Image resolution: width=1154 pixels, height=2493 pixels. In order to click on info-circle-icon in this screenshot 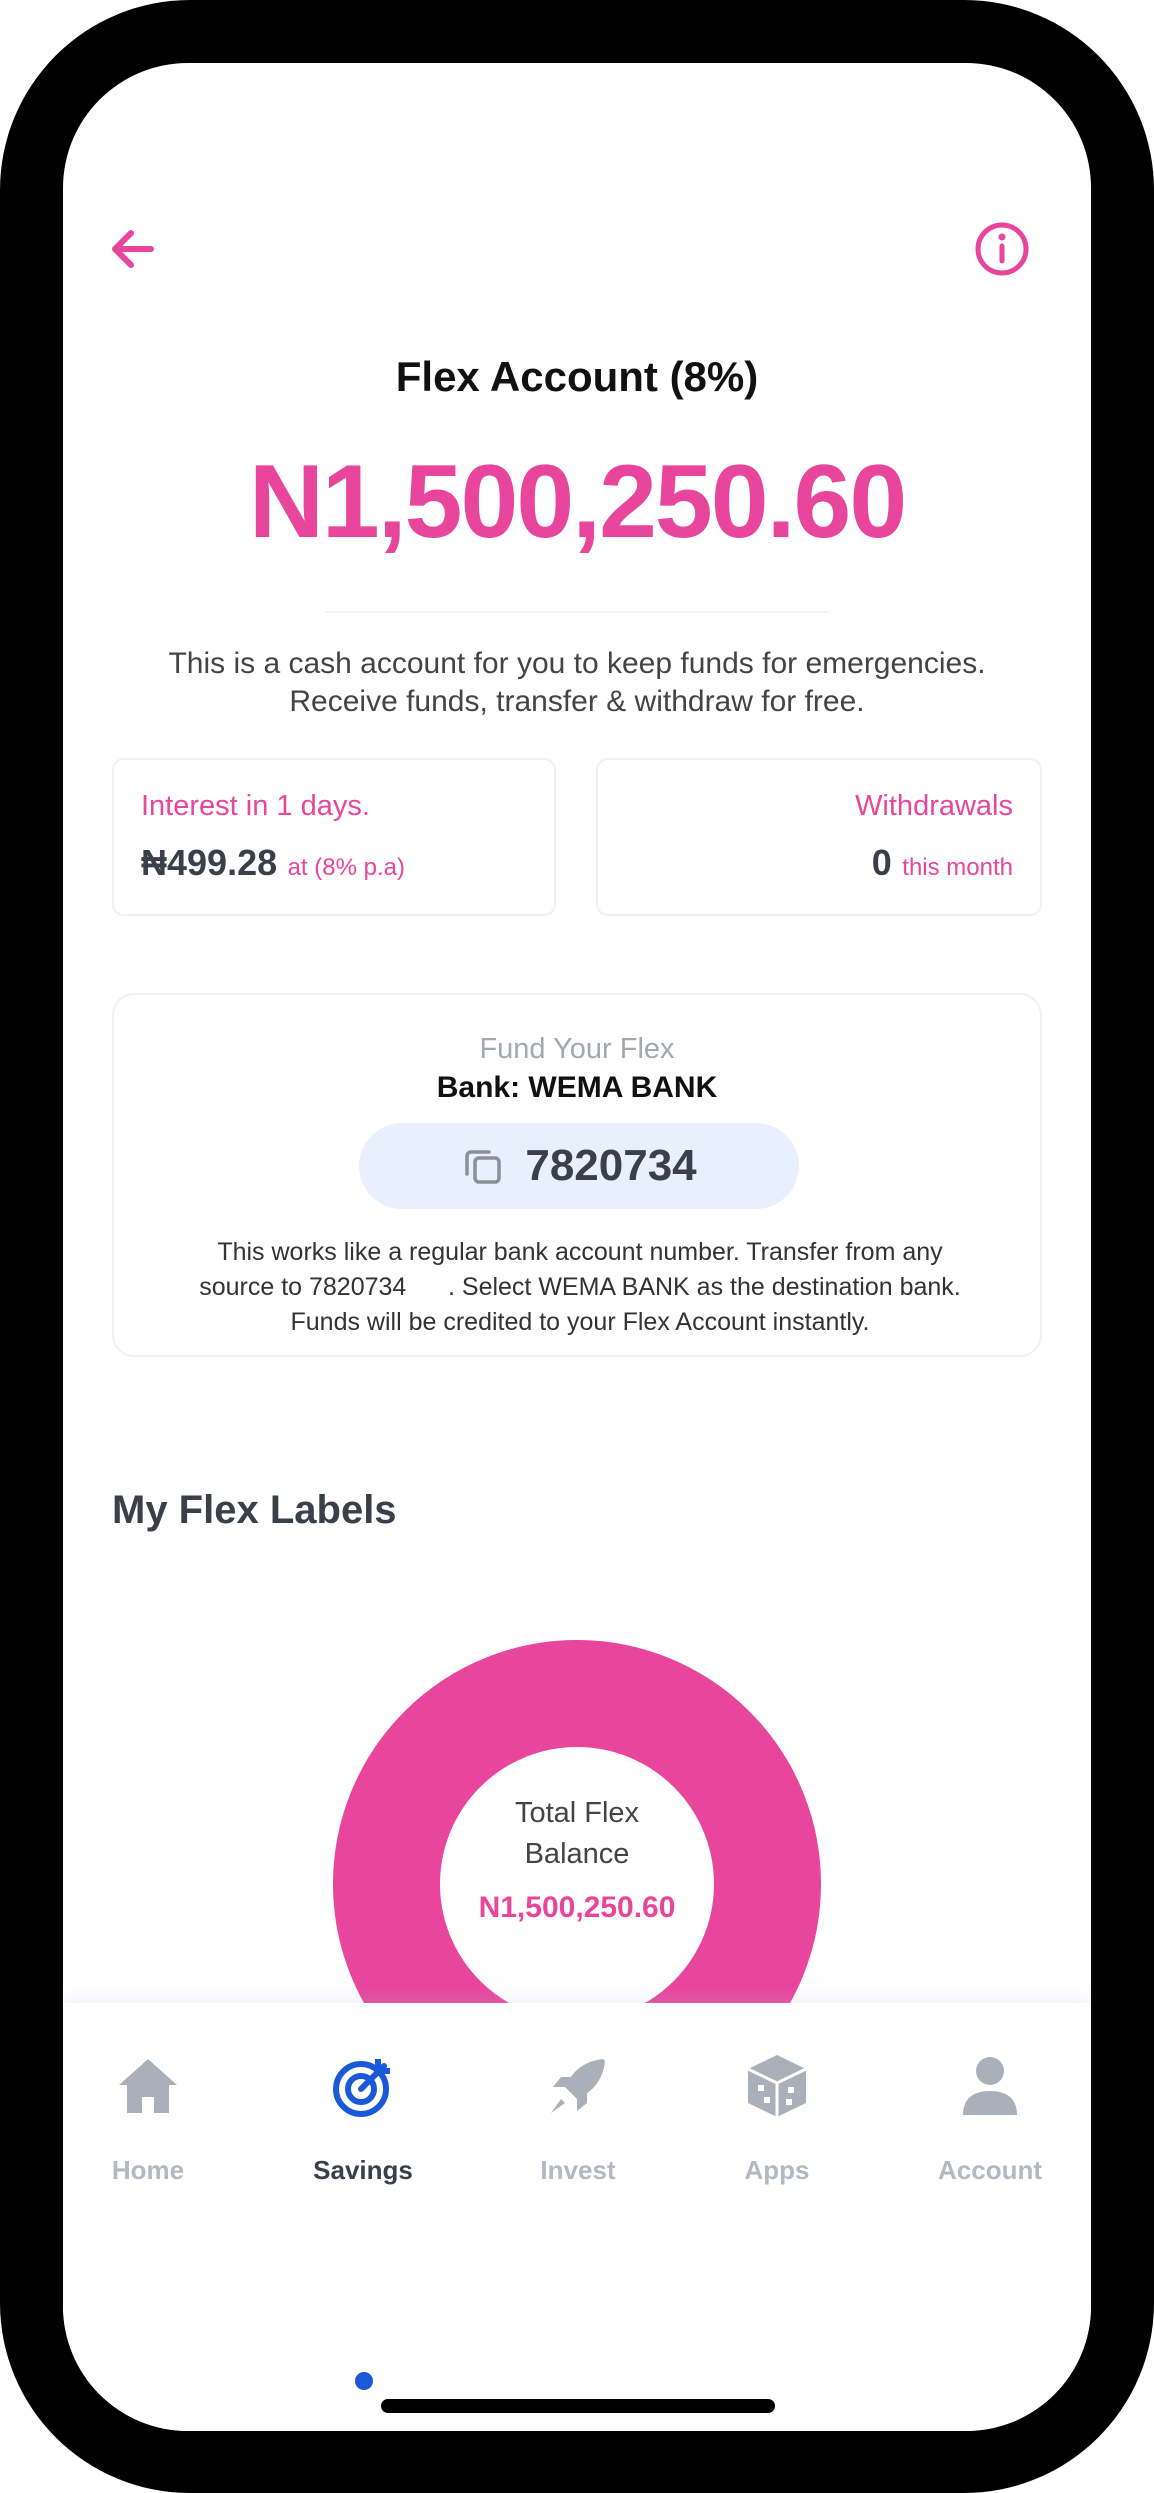, I will do `click(1002, 249)`.